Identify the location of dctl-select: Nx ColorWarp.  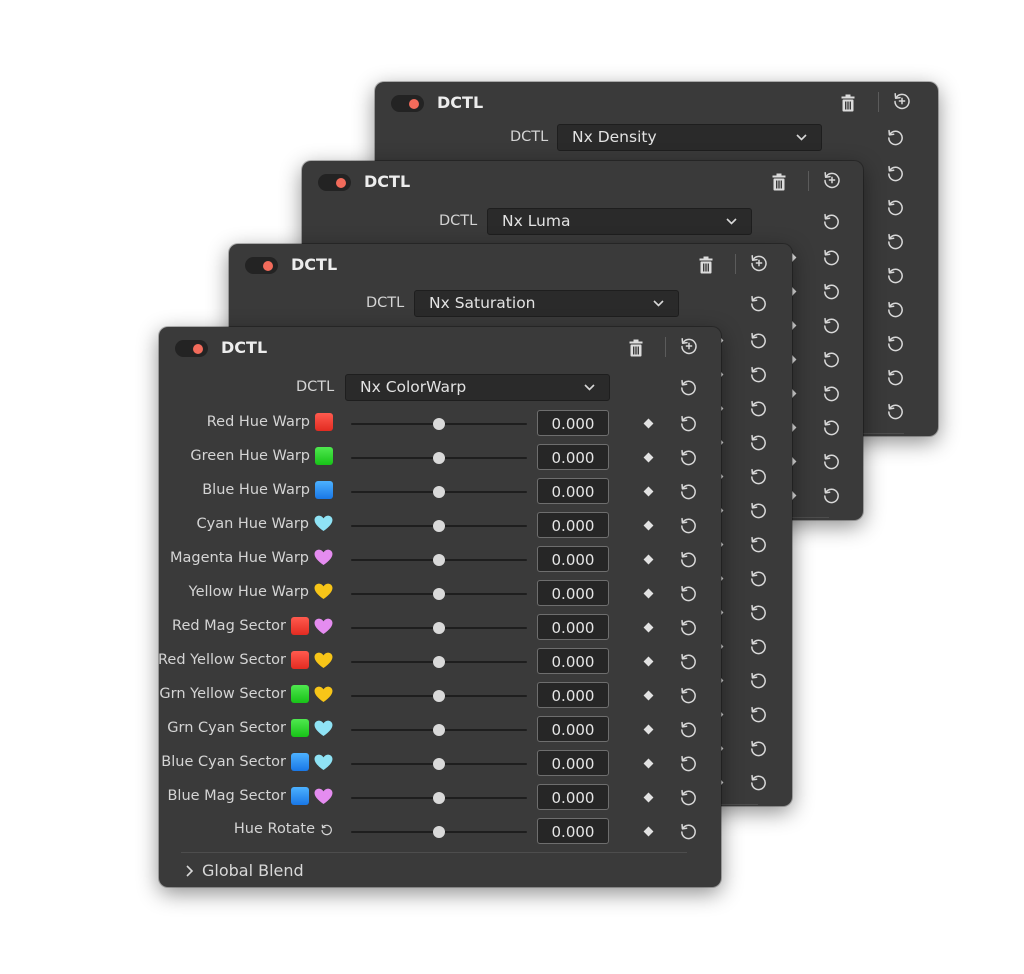
(477, 387).